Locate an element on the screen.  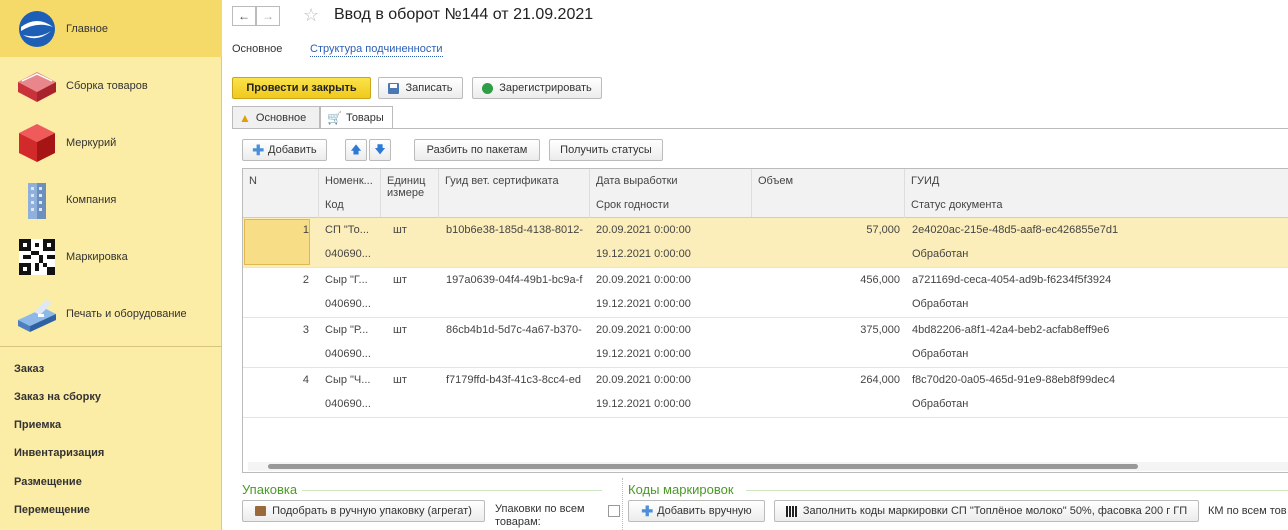
nav-link-order: Заказ is located at coordinates (29, 369).